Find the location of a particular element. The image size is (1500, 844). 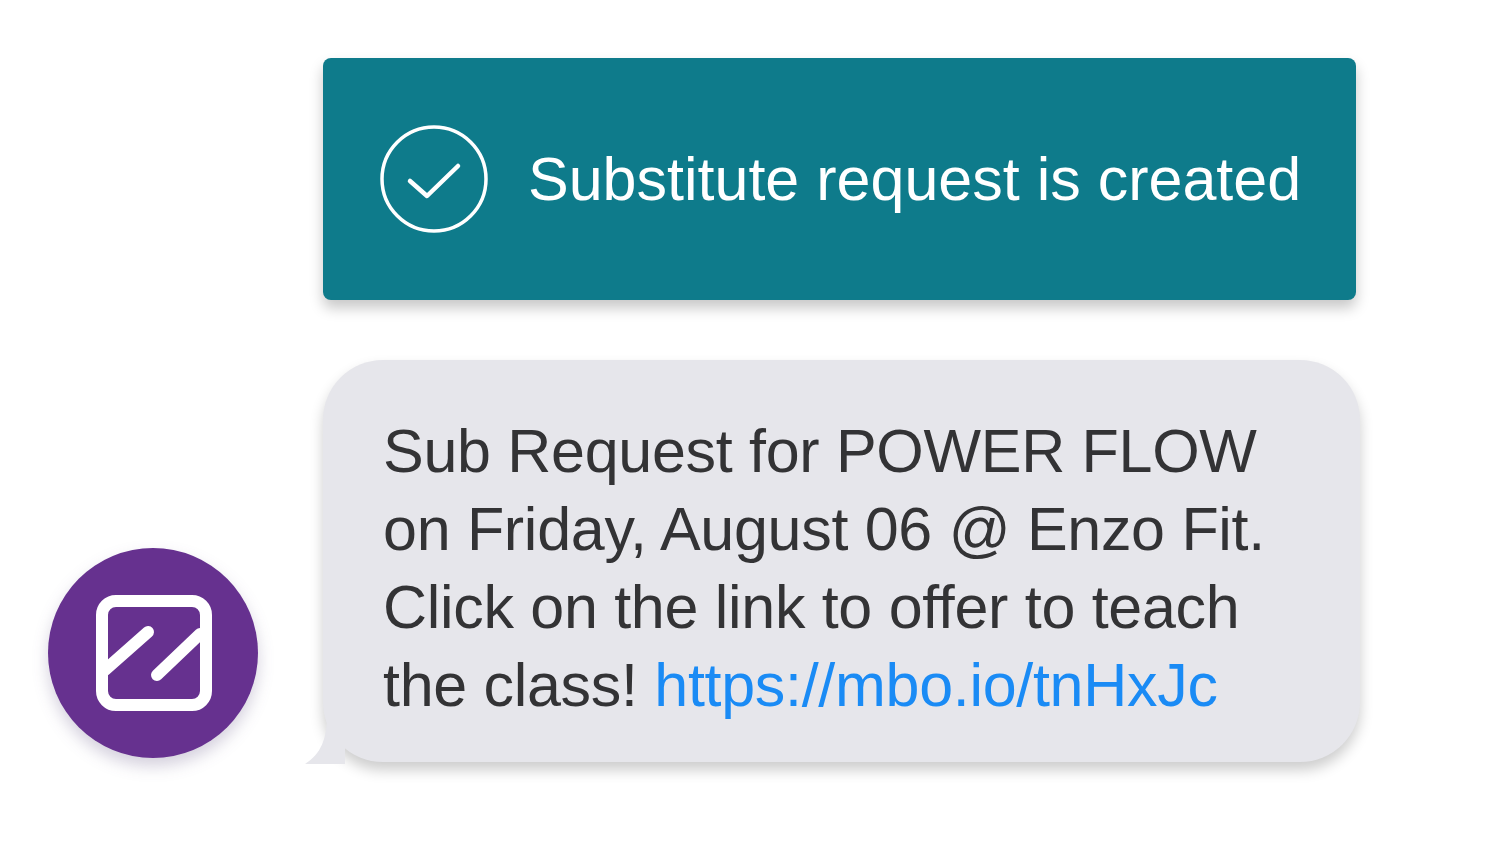

toast-message: Substitute request is created is located at coordinates (915, 179).